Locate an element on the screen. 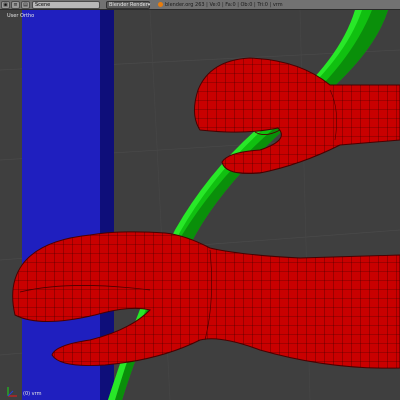 The height and width of the screenshot is (400, 400). render-engine-label: Blender Render is located at coordinates (128, 4).